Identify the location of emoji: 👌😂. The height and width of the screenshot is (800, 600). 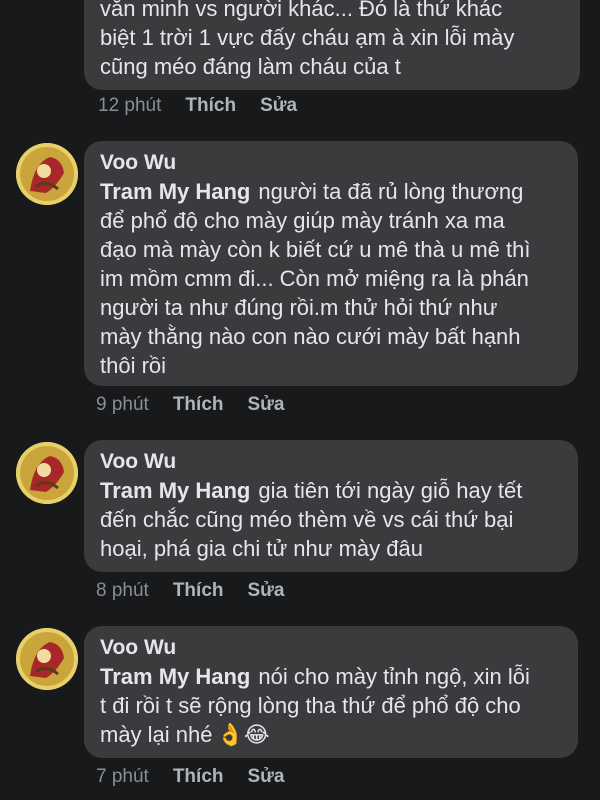
(243, 734).